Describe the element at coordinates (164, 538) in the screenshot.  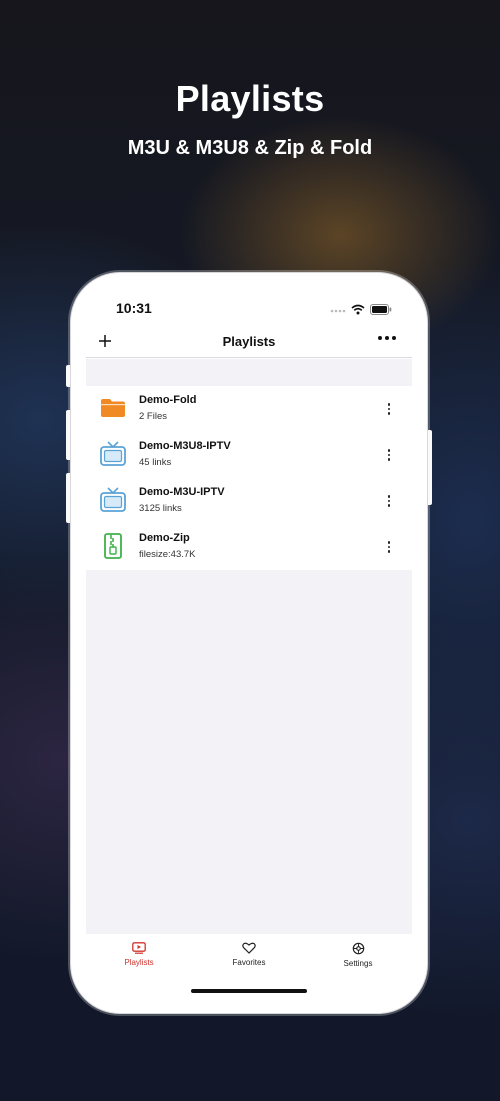
I see `playlist-title: Demo-Zip` at that location.